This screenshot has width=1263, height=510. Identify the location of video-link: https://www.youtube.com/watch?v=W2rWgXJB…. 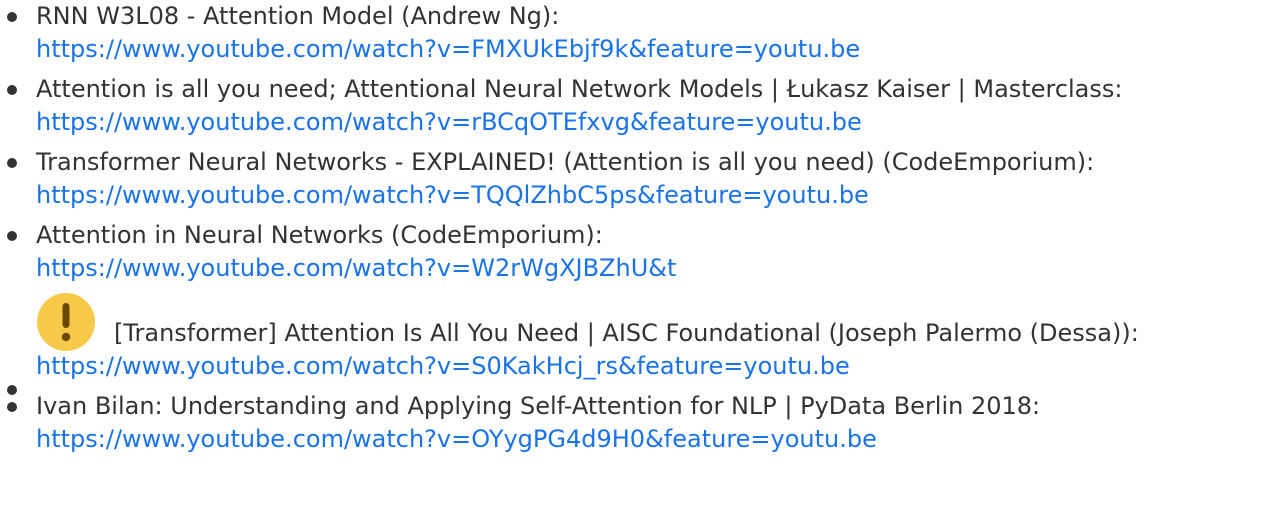
(649, 268).